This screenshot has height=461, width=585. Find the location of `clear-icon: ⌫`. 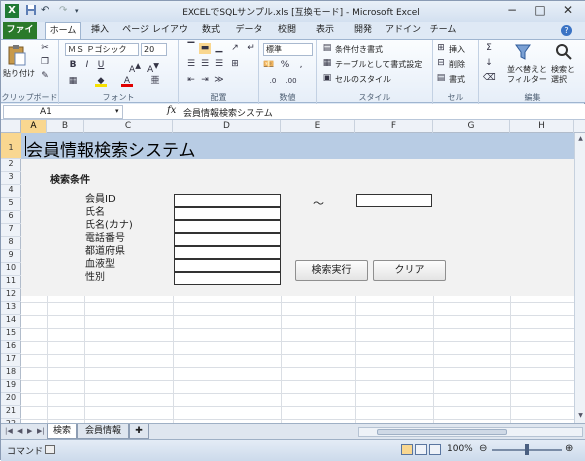

clear-icon: ⌫ is located at coordinates (489, 78).